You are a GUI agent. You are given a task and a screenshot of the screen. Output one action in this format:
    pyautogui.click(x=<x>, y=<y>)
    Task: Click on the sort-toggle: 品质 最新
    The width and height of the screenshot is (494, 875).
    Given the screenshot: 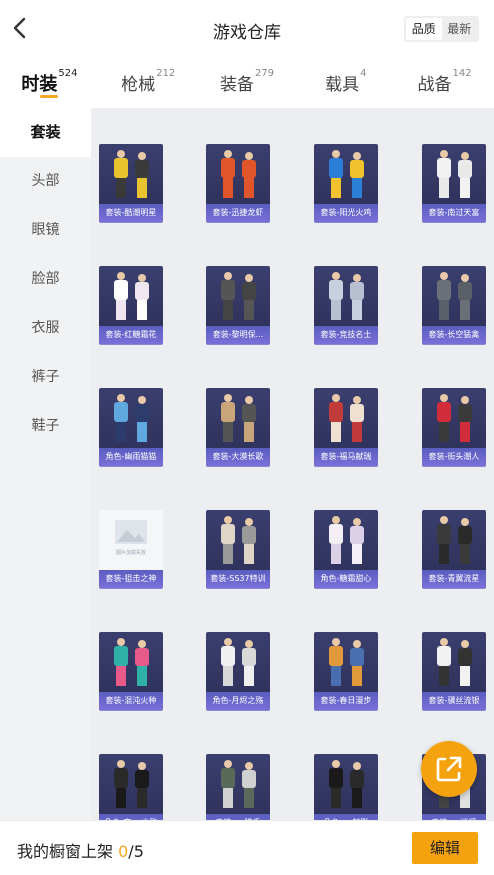 What is the action you would take?
    pyautogui.click(x=441, y=29)
    